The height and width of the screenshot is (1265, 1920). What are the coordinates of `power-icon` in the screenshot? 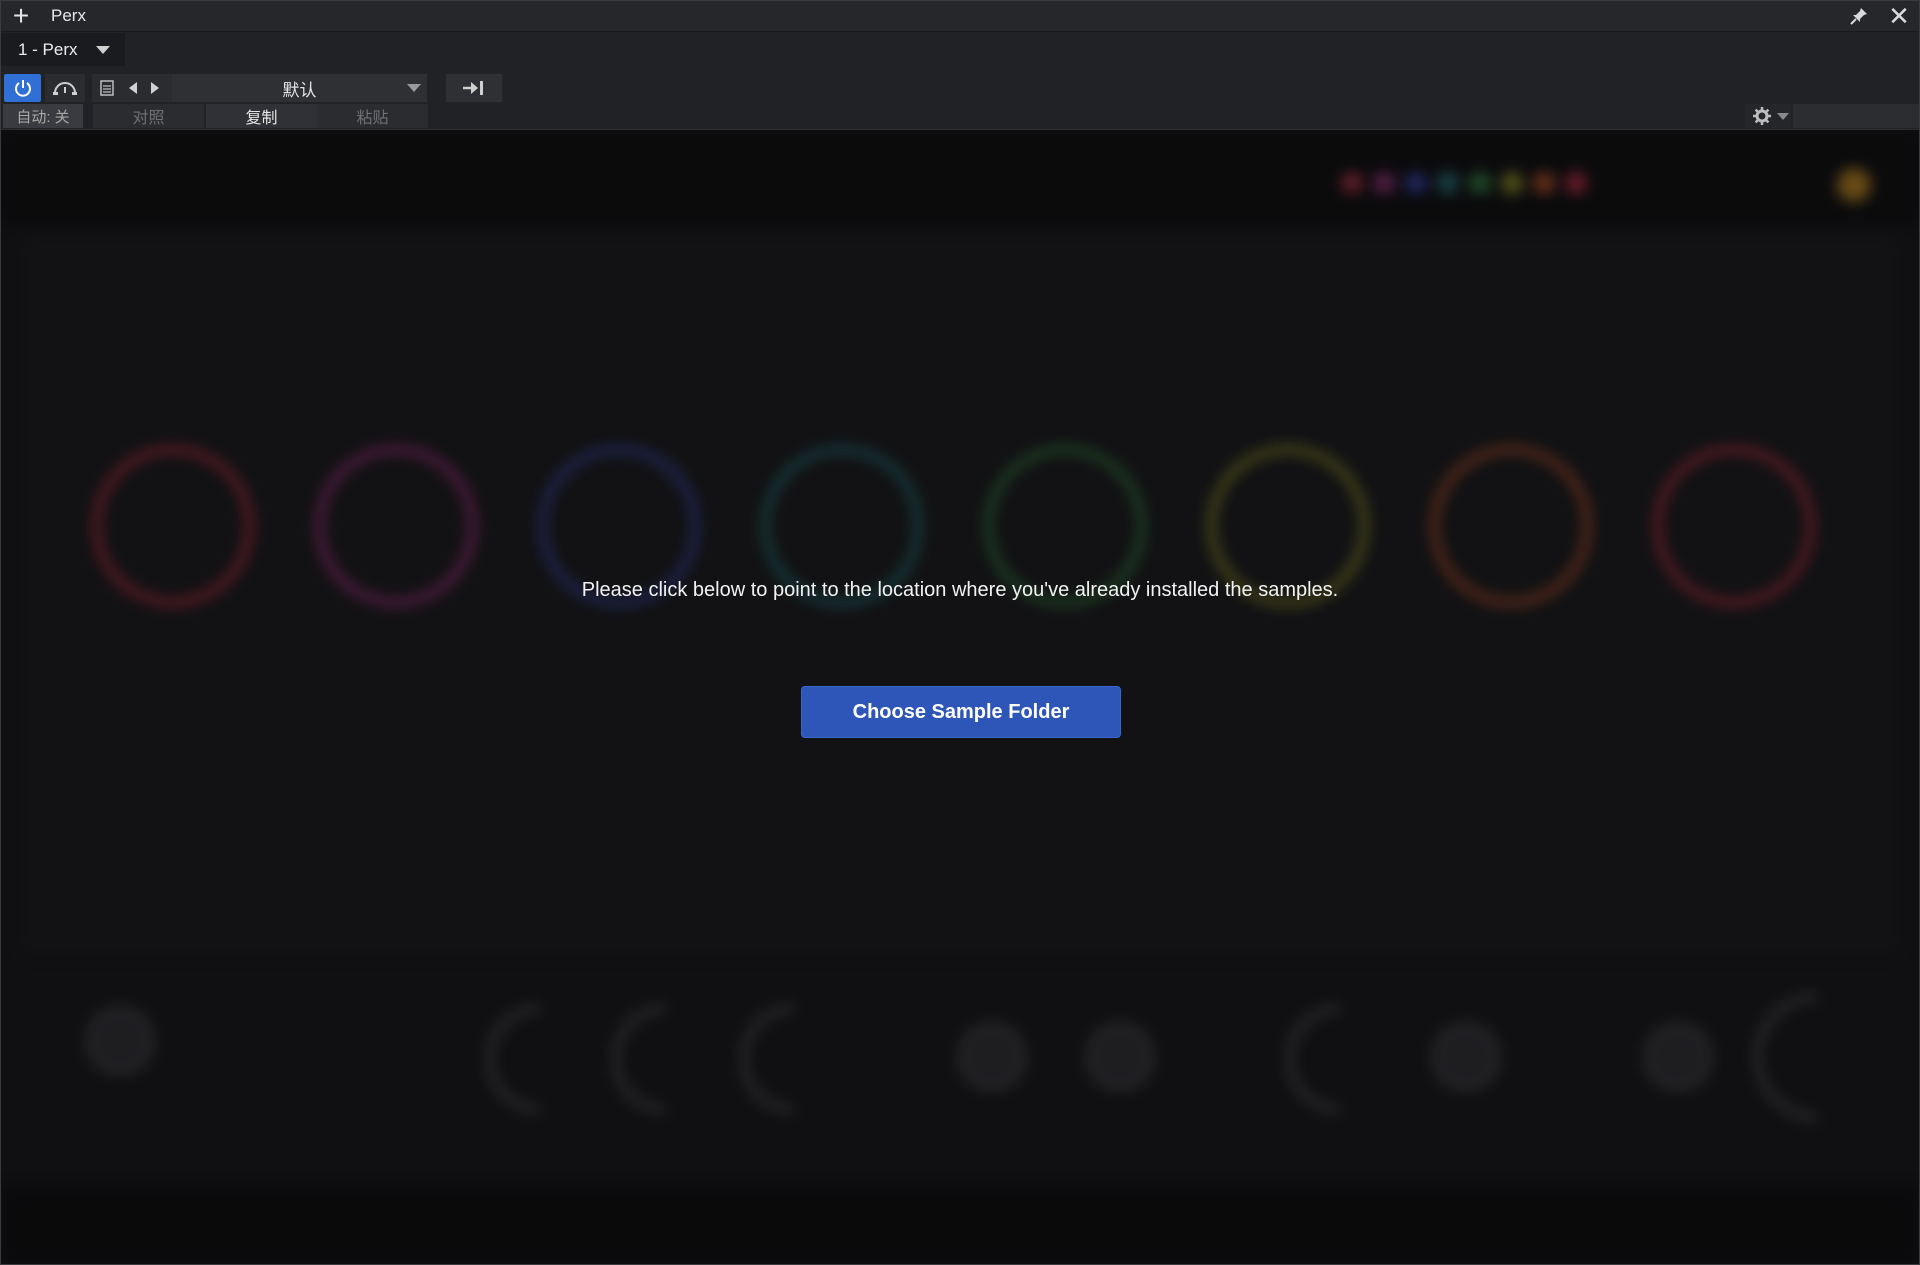 It's located at (22, 88).